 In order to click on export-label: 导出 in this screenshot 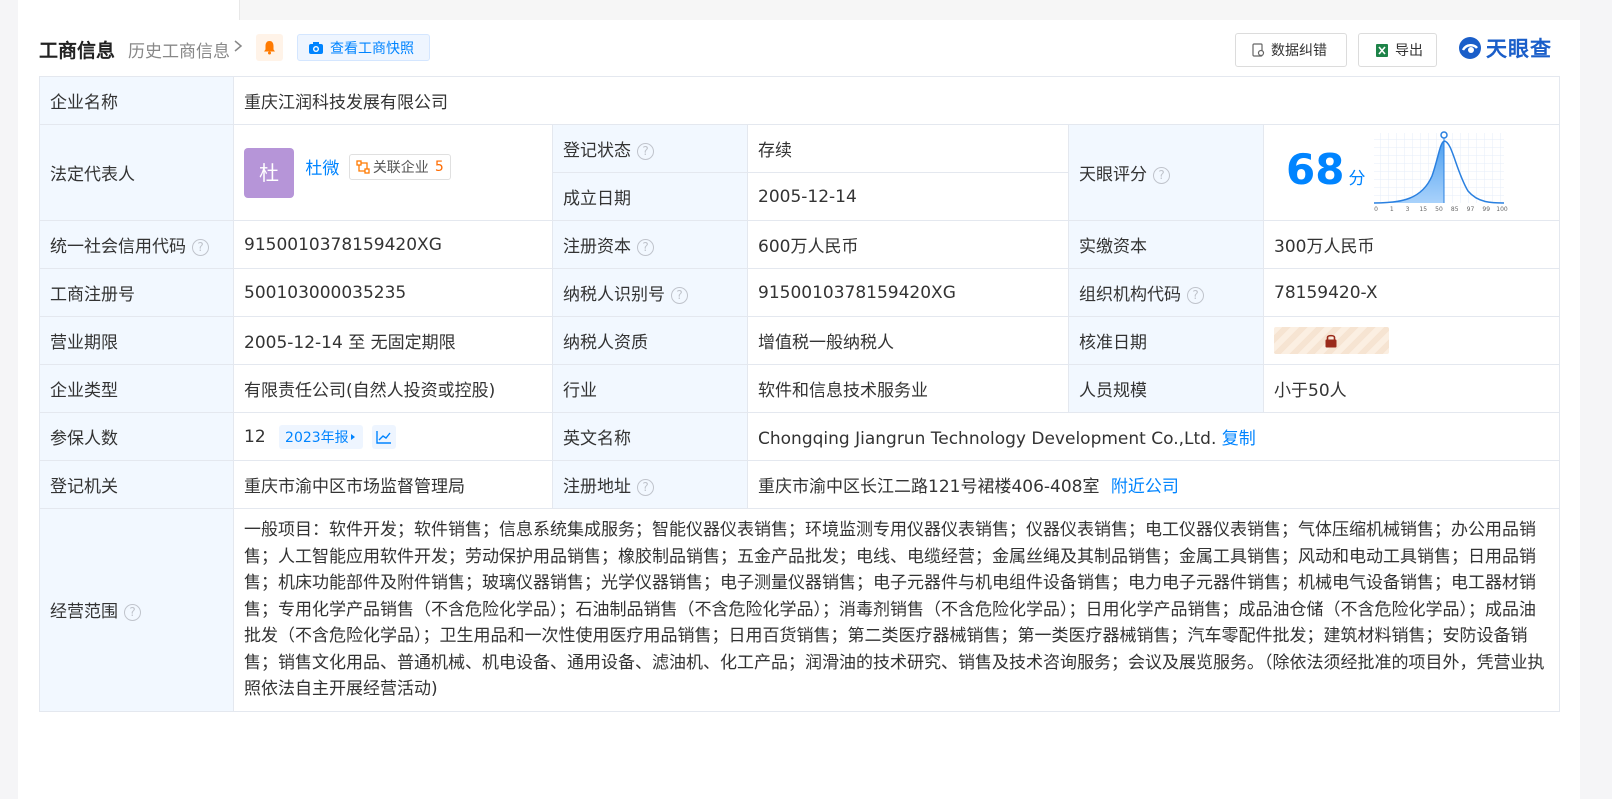, I will do `click(1409, 51)`.